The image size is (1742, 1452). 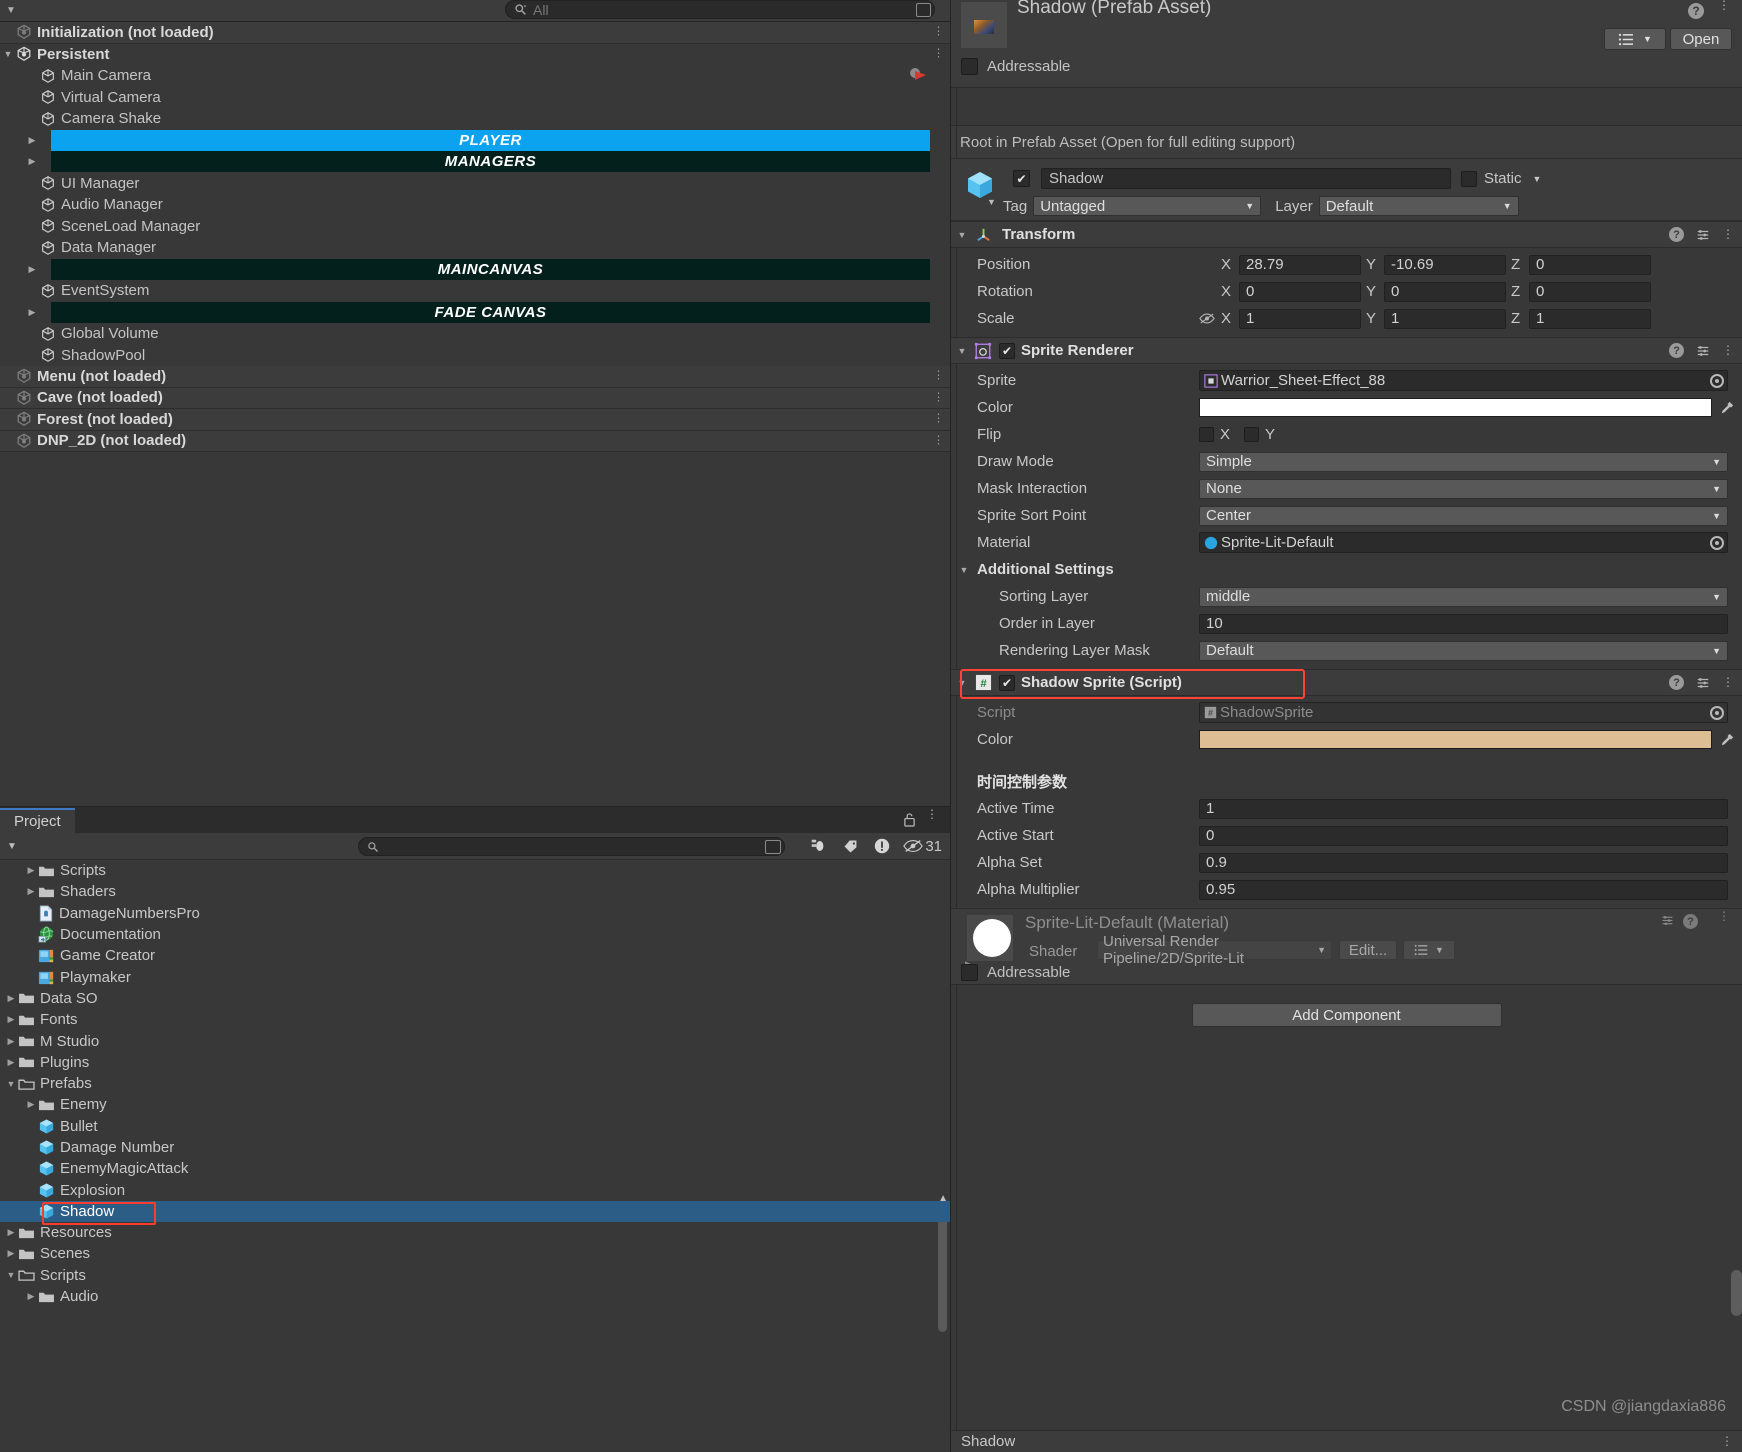 I want to click on project-row: DamageNumbersPro, so click(x=475, y=913).